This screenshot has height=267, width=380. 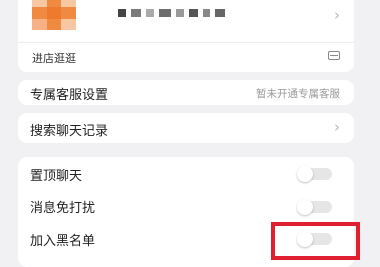 I want to click on search-history-label: 搜索聊天记录, so click(x=69, y=131).